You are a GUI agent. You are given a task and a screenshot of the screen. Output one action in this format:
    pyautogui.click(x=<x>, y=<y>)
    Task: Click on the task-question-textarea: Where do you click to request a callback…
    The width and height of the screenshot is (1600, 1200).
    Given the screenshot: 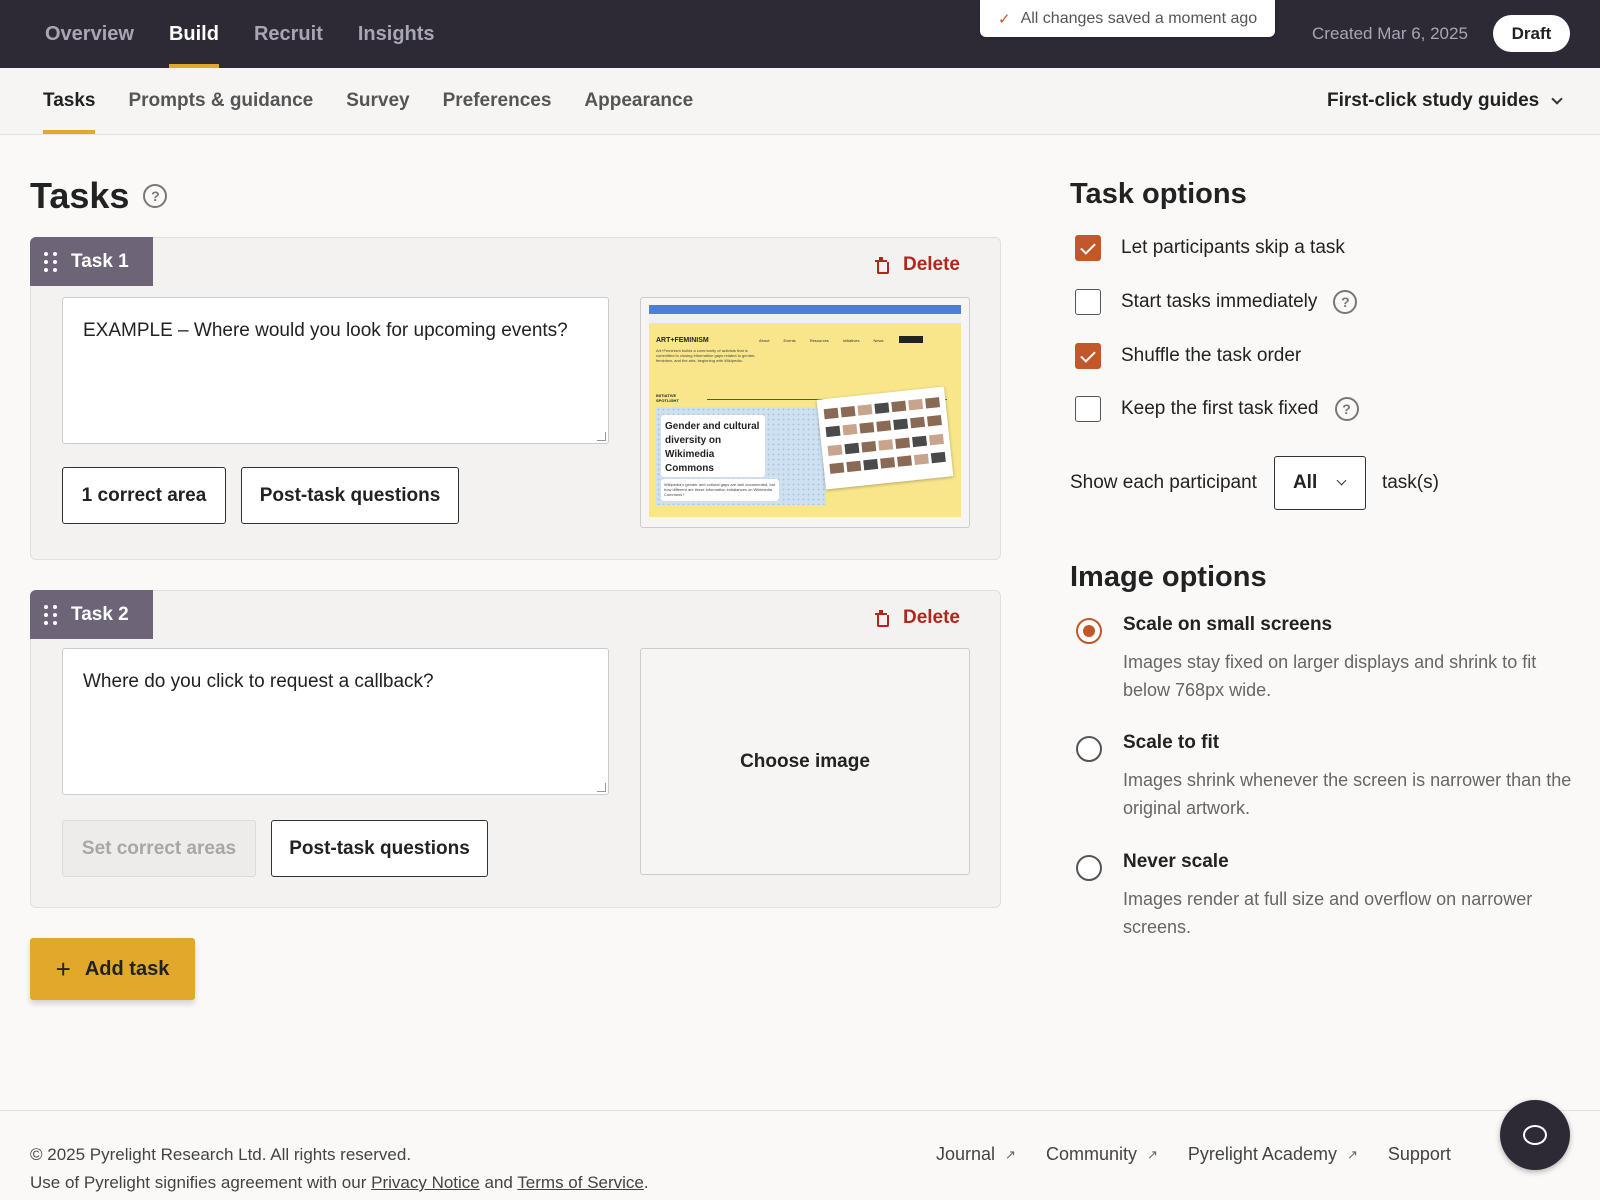 What is the action you would take?
    pyautogui.click(x=335, y=721)
    